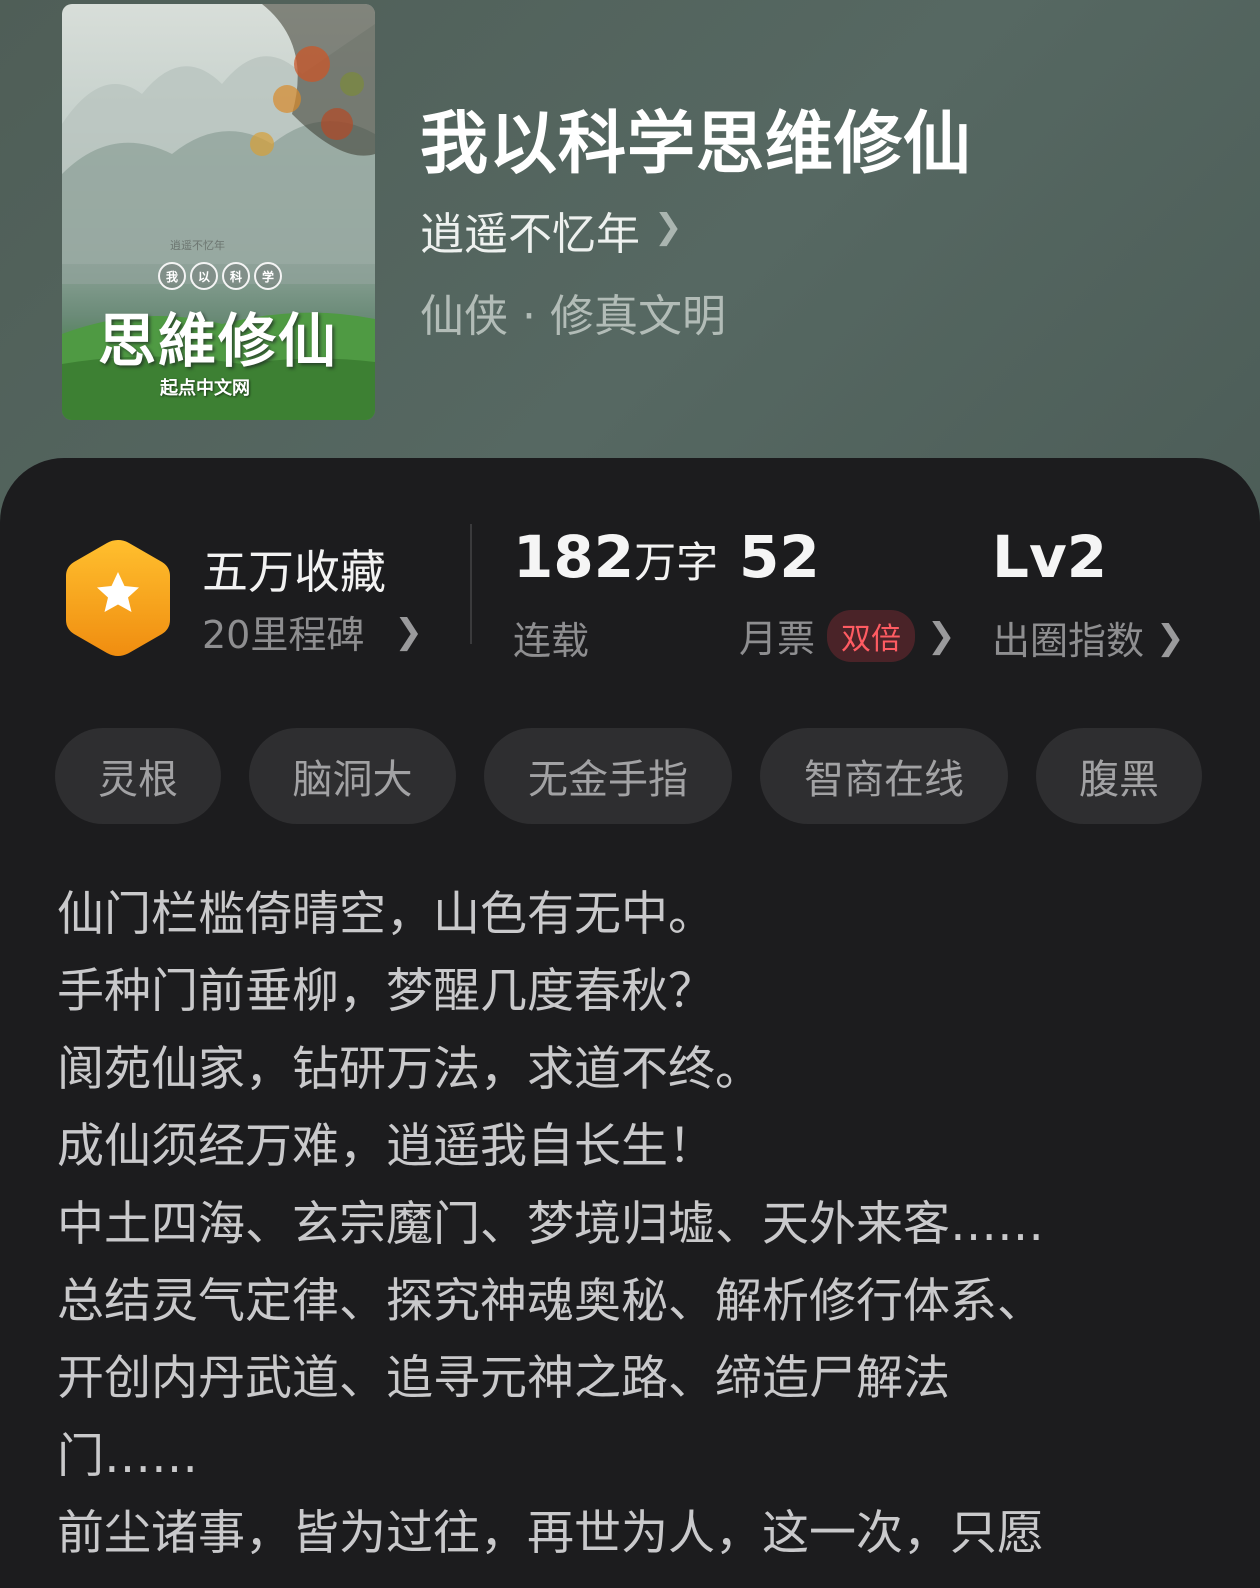 This screenshot has height=1588, width=1260. Describe the element at coordinates (138, 776) in the screenshot. I see `tag-chip: 灵根` at that location.